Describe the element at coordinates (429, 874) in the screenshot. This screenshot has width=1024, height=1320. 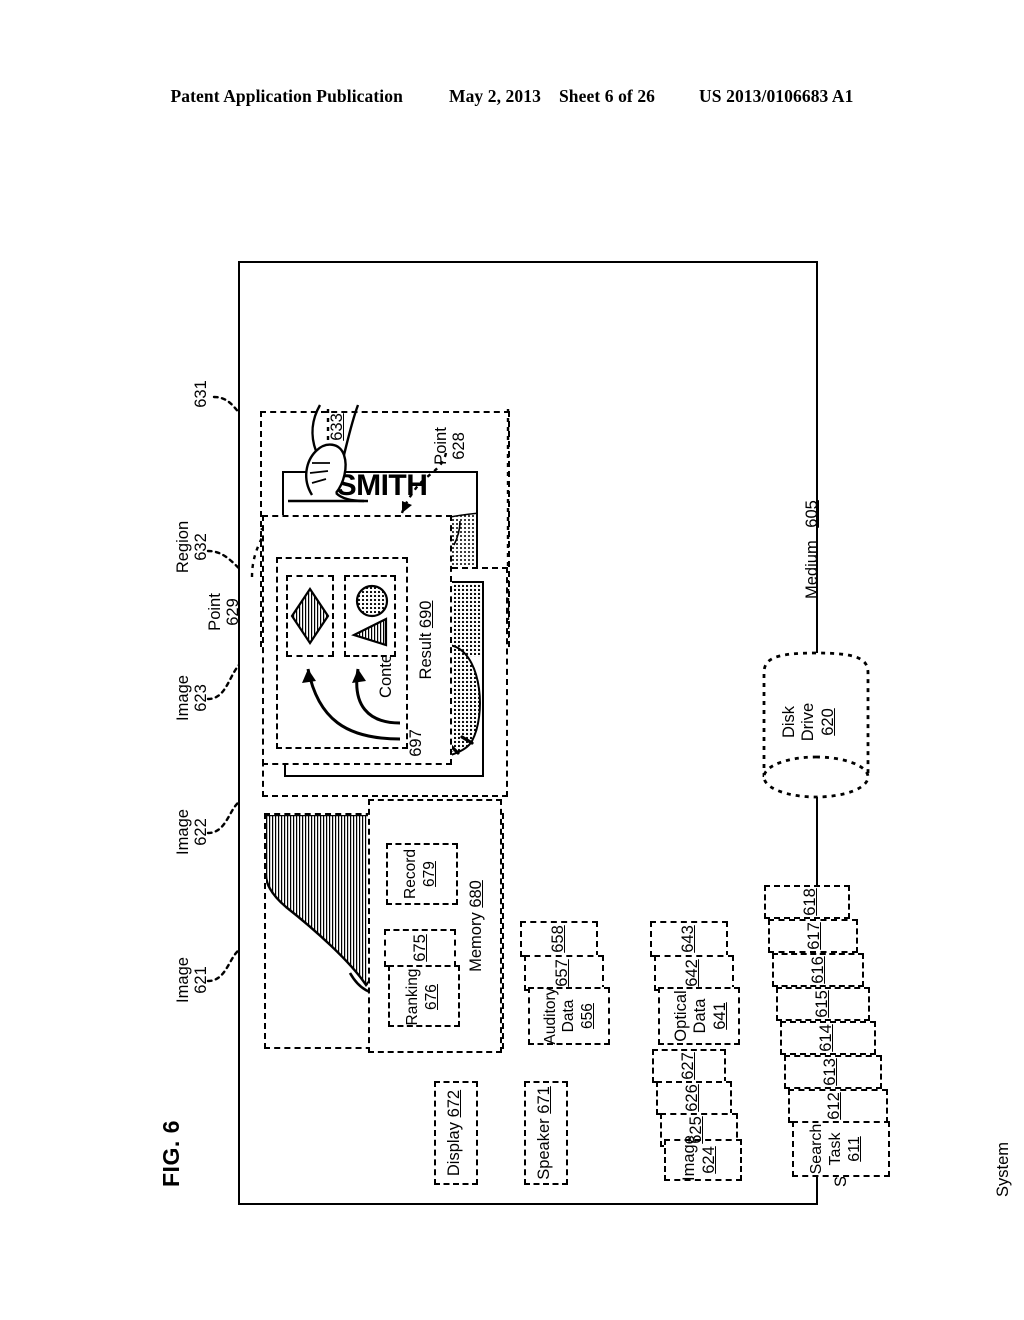
I see `record-ref: 679` at that location.